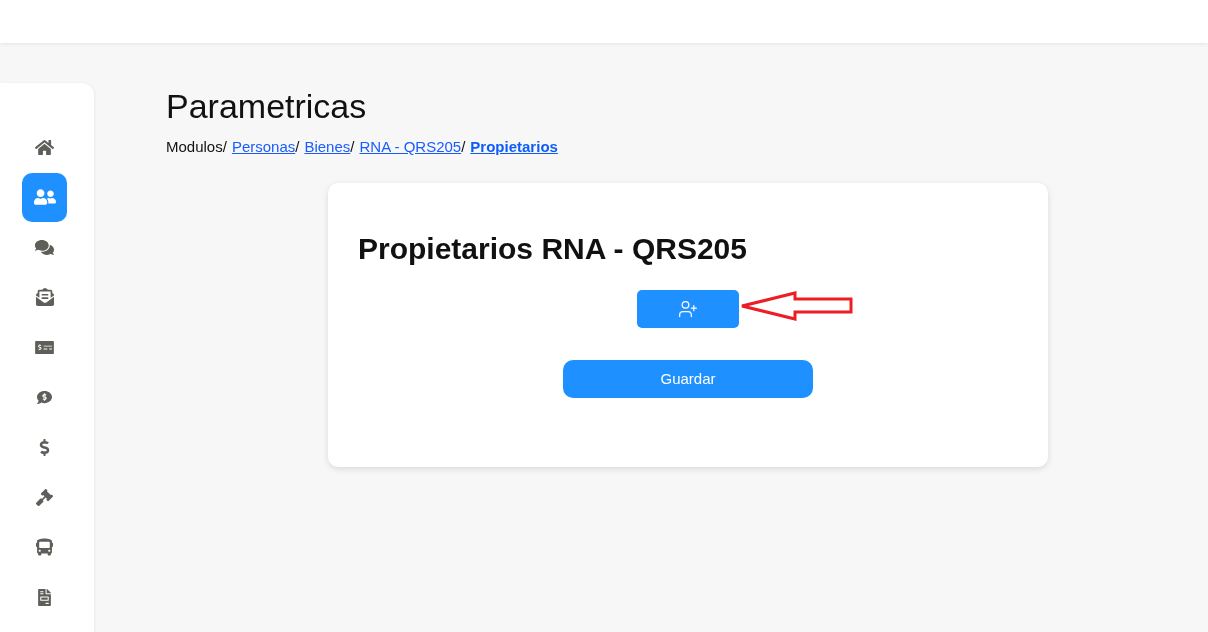  I want to click on bus-icon, so click(44, 547).